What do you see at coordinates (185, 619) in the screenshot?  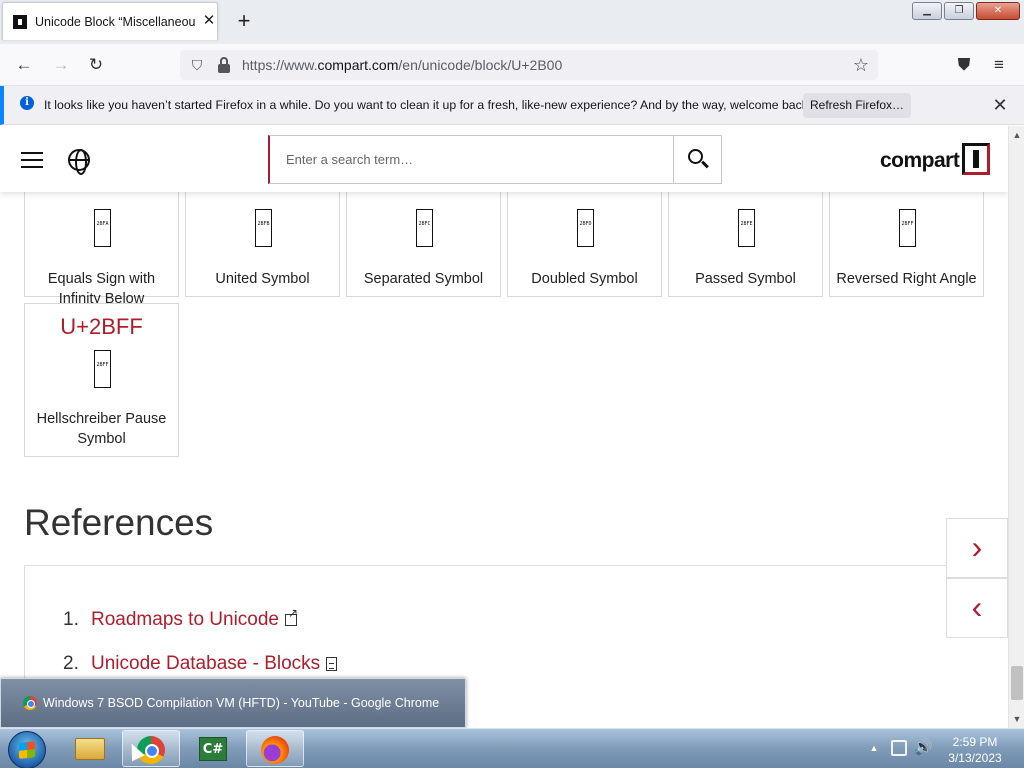 I see `reference-link: Roadmaps to Unicode` at bounding box center [185, 619].